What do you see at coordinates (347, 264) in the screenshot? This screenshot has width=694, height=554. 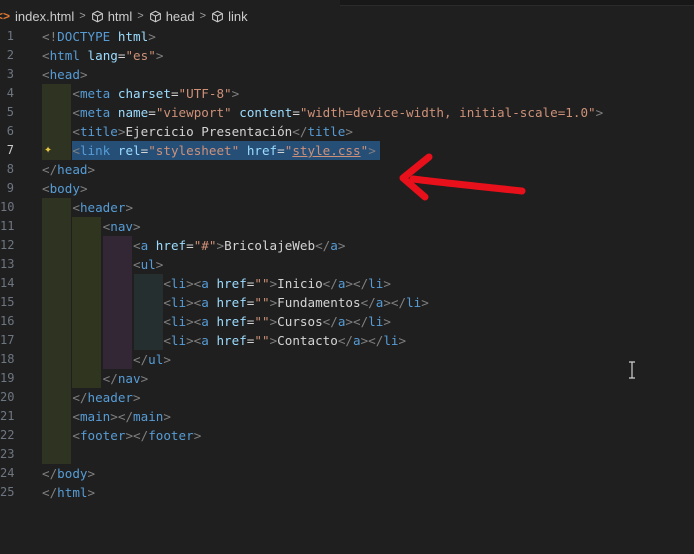 I see `code-line: 13 <ul>` at bounding box center [347, 264].